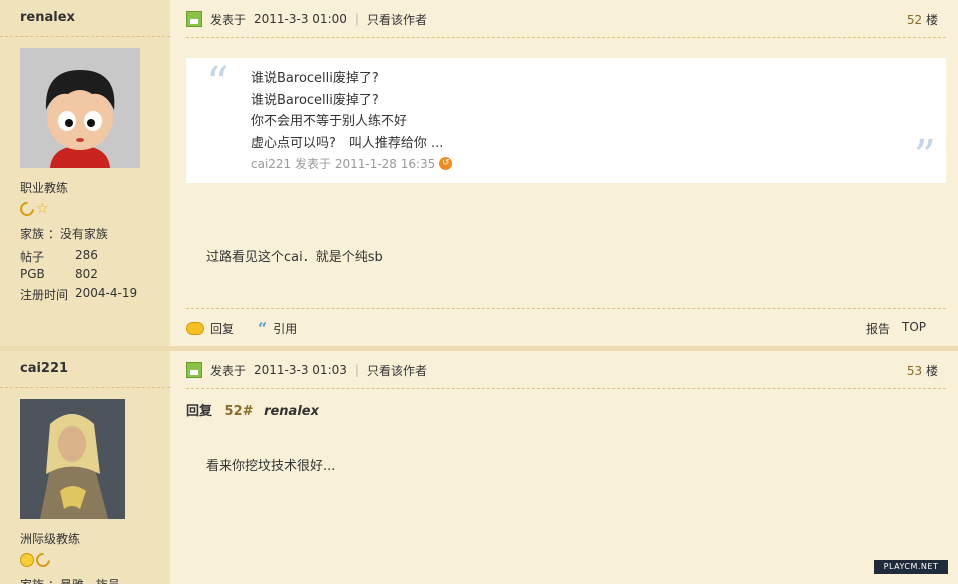 This screenshot has width=958, height=584. Describe the element at coordinates (566, 370) in the screenshot. I see `post-header: 发表于 2011-3-3 01:03 | 只看该作者 53 楼` at that location.